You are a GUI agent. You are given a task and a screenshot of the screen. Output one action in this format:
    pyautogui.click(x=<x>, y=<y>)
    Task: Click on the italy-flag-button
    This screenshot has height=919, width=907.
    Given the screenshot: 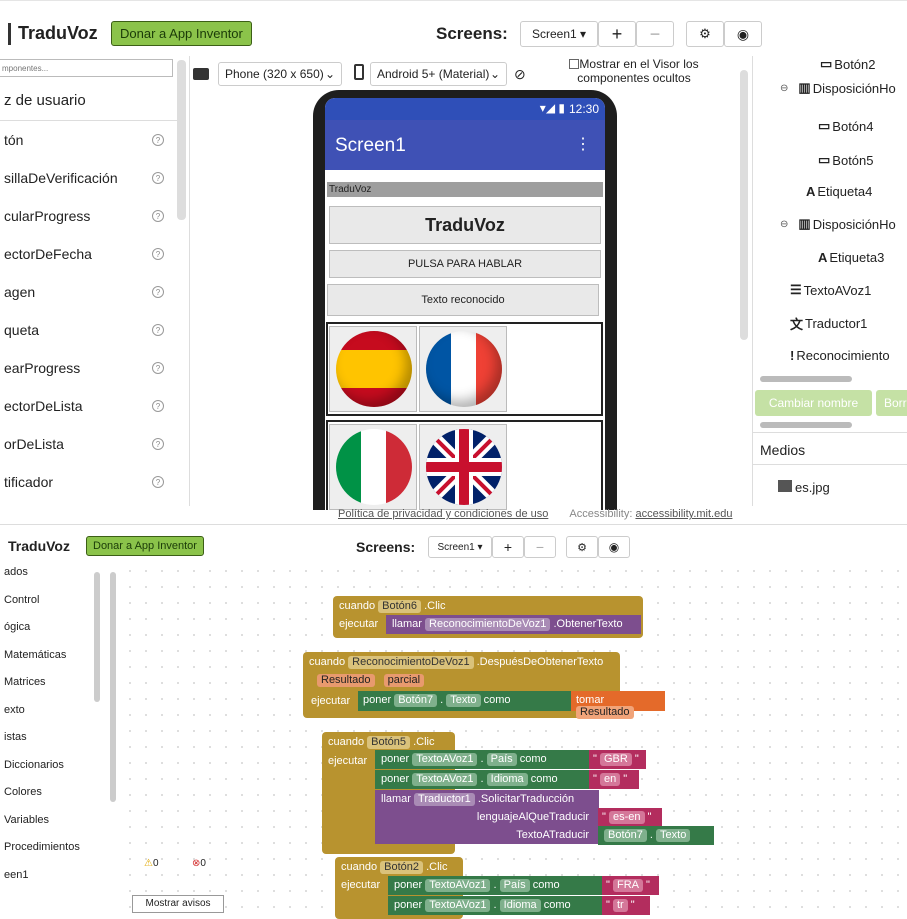 What is the action you would take?
    pyautogui.click(x=373, y=467)
    